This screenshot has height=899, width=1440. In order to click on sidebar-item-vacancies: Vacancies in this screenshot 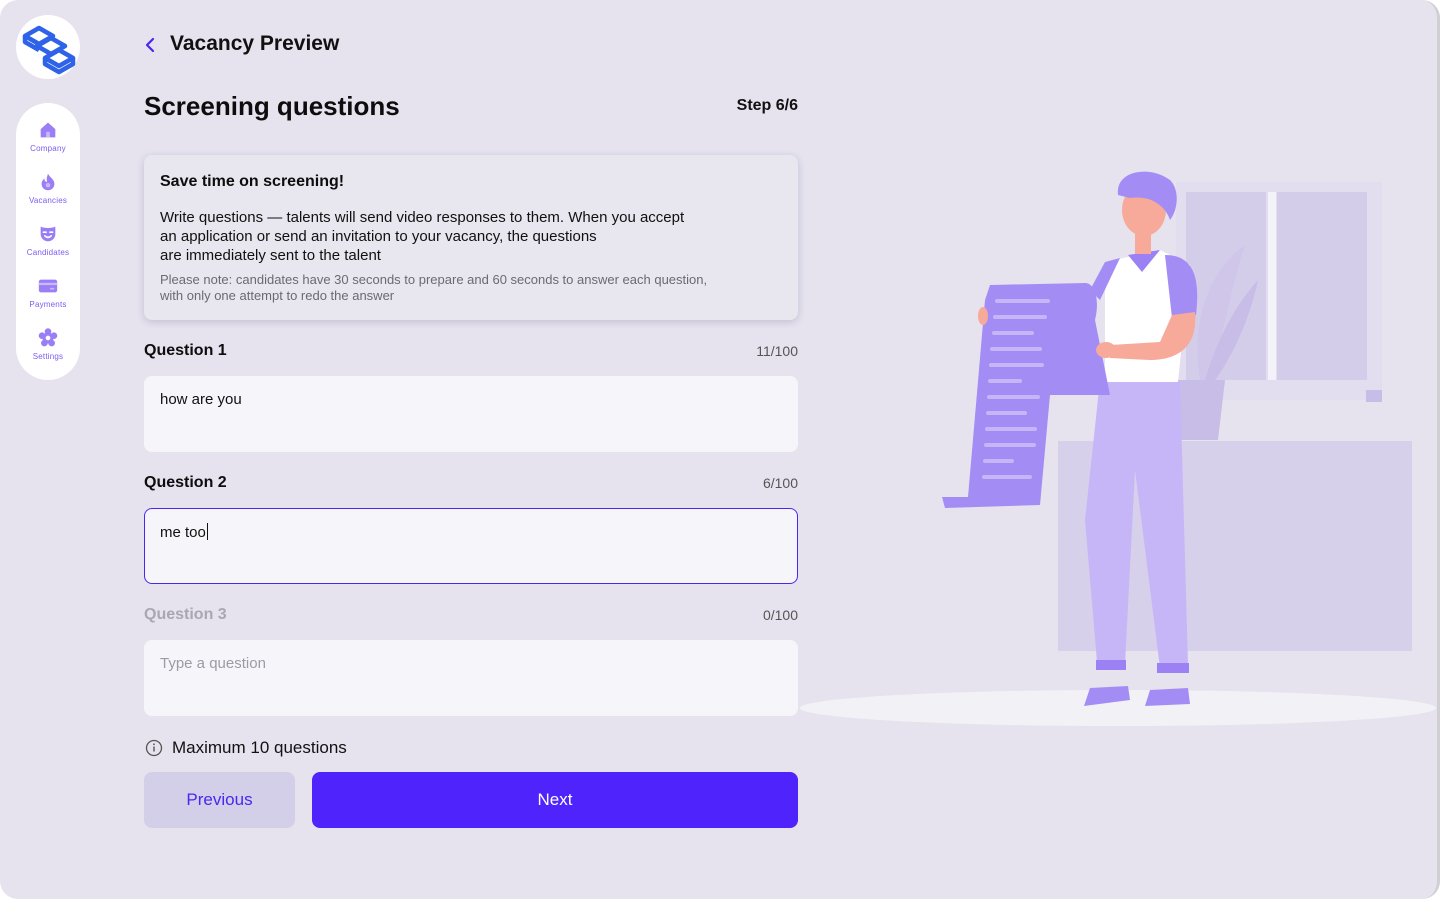, I will do `click(48, 197)`.